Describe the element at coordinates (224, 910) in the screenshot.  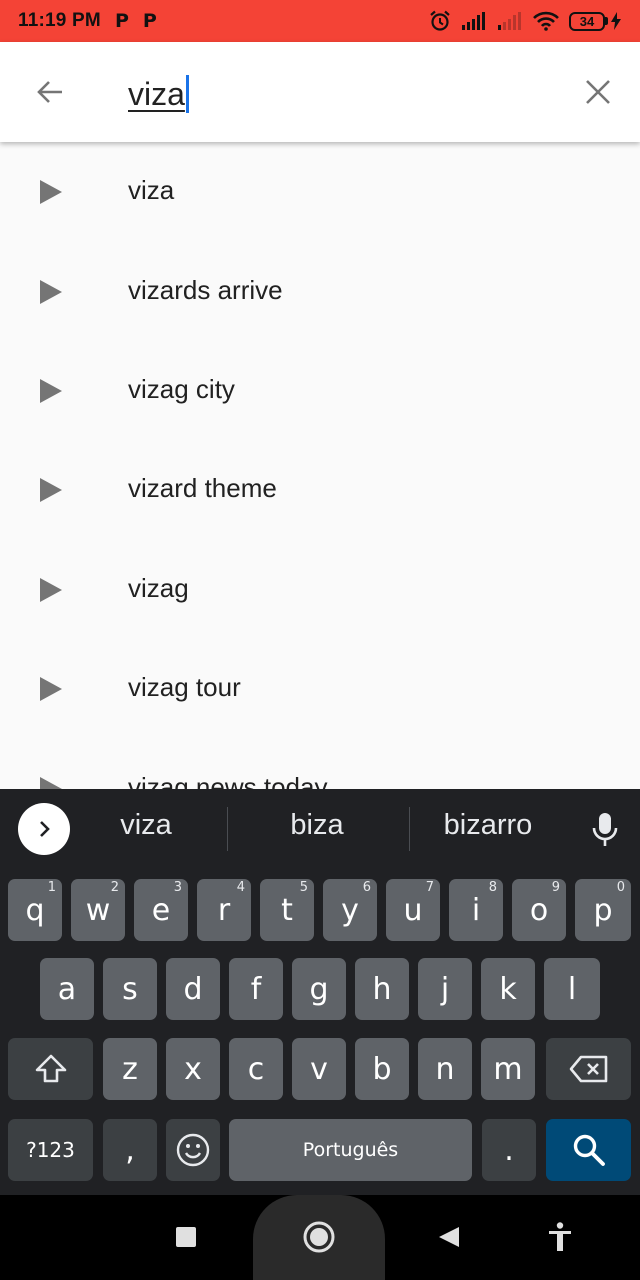
I see `key-r: r4` at that location.